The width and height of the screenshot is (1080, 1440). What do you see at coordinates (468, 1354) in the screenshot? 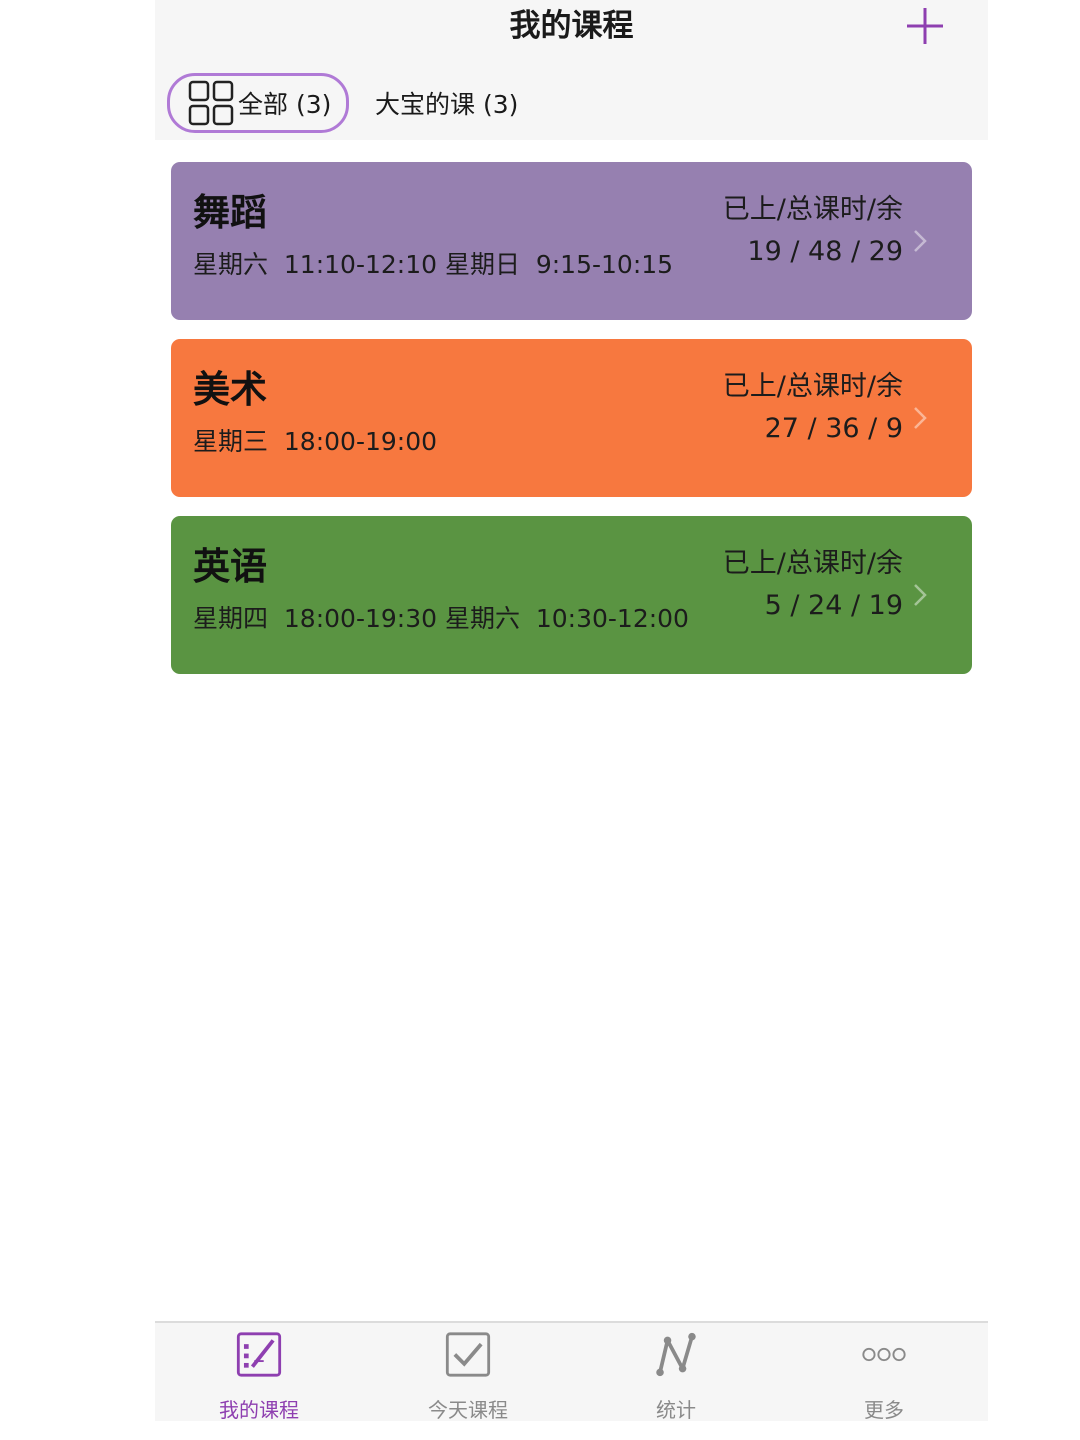
I see `checkbox-icon` at bounding box center [468, 1354].